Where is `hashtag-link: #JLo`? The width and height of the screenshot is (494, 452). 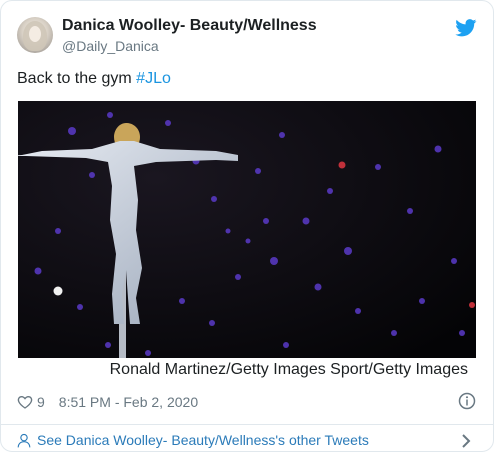
hashtag-link: #JLo is located at coordinates (153, 78).